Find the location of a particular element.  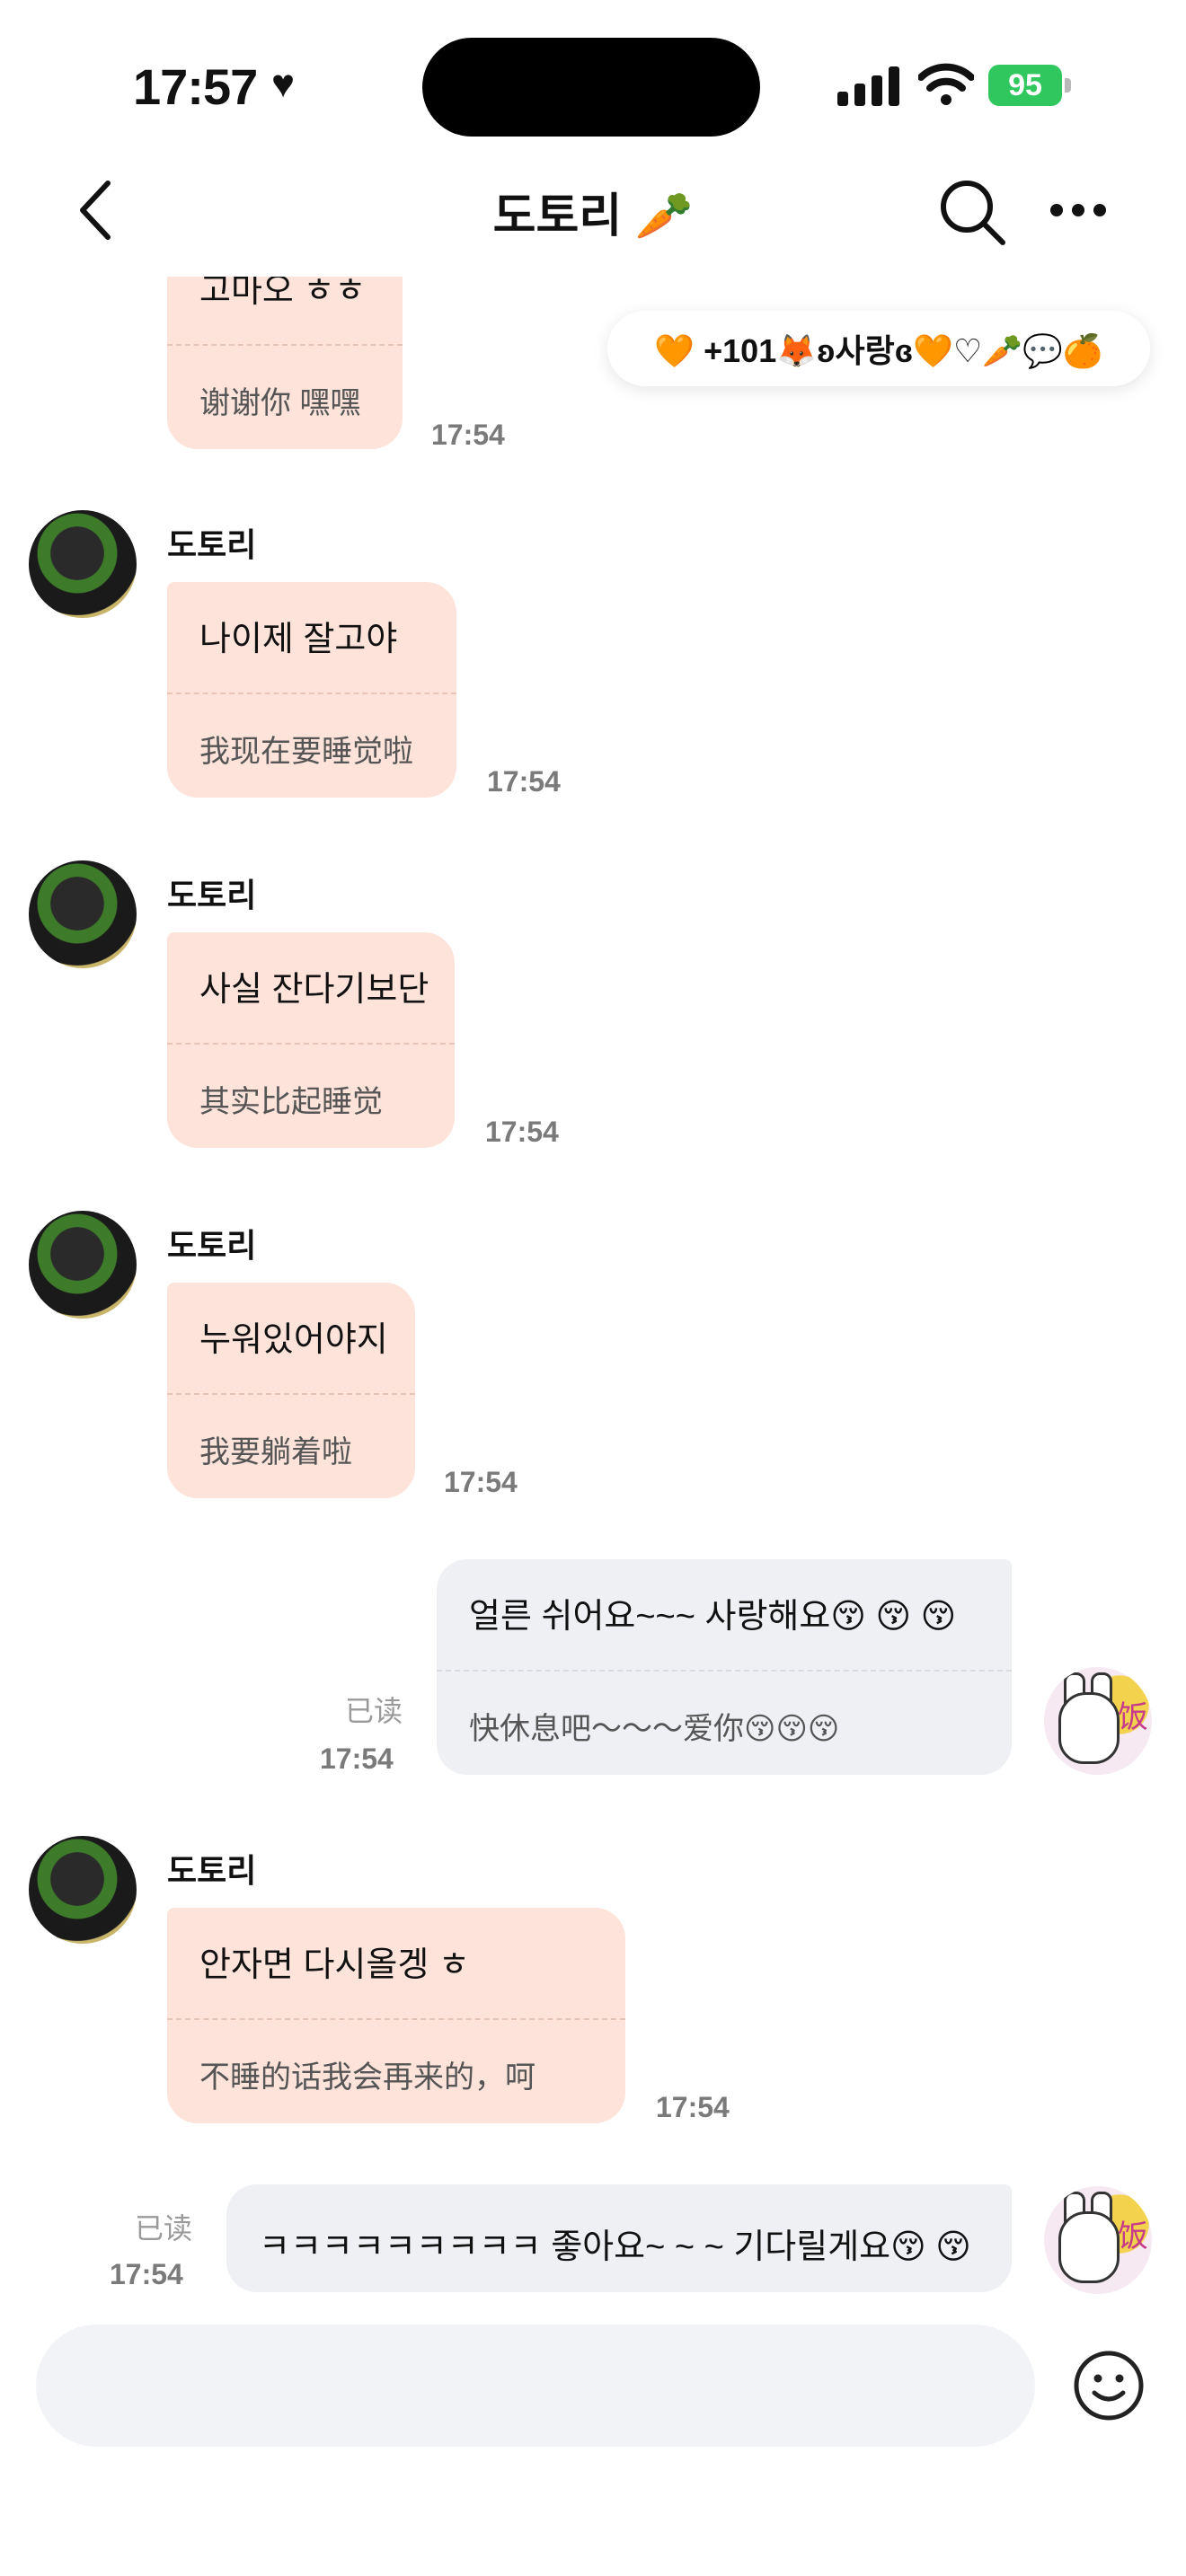

message-bubble: 사실 잔다기보단 其实比起睡觉 is located at coordinates (311, 1040).